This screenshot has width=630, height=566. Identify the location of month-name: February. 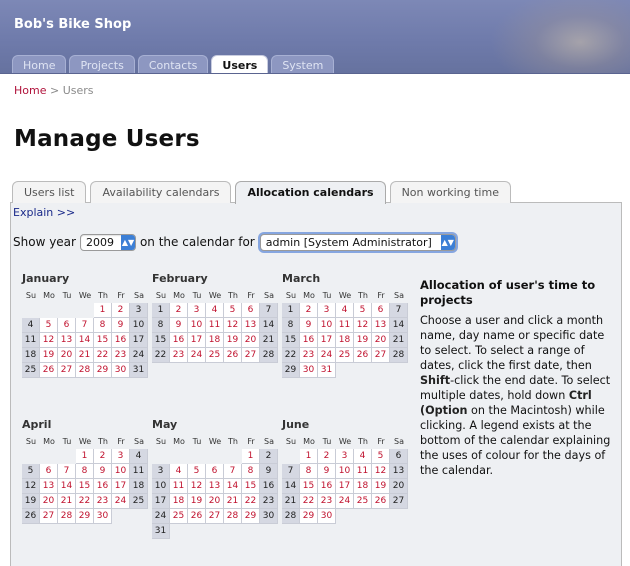
(215, 279).